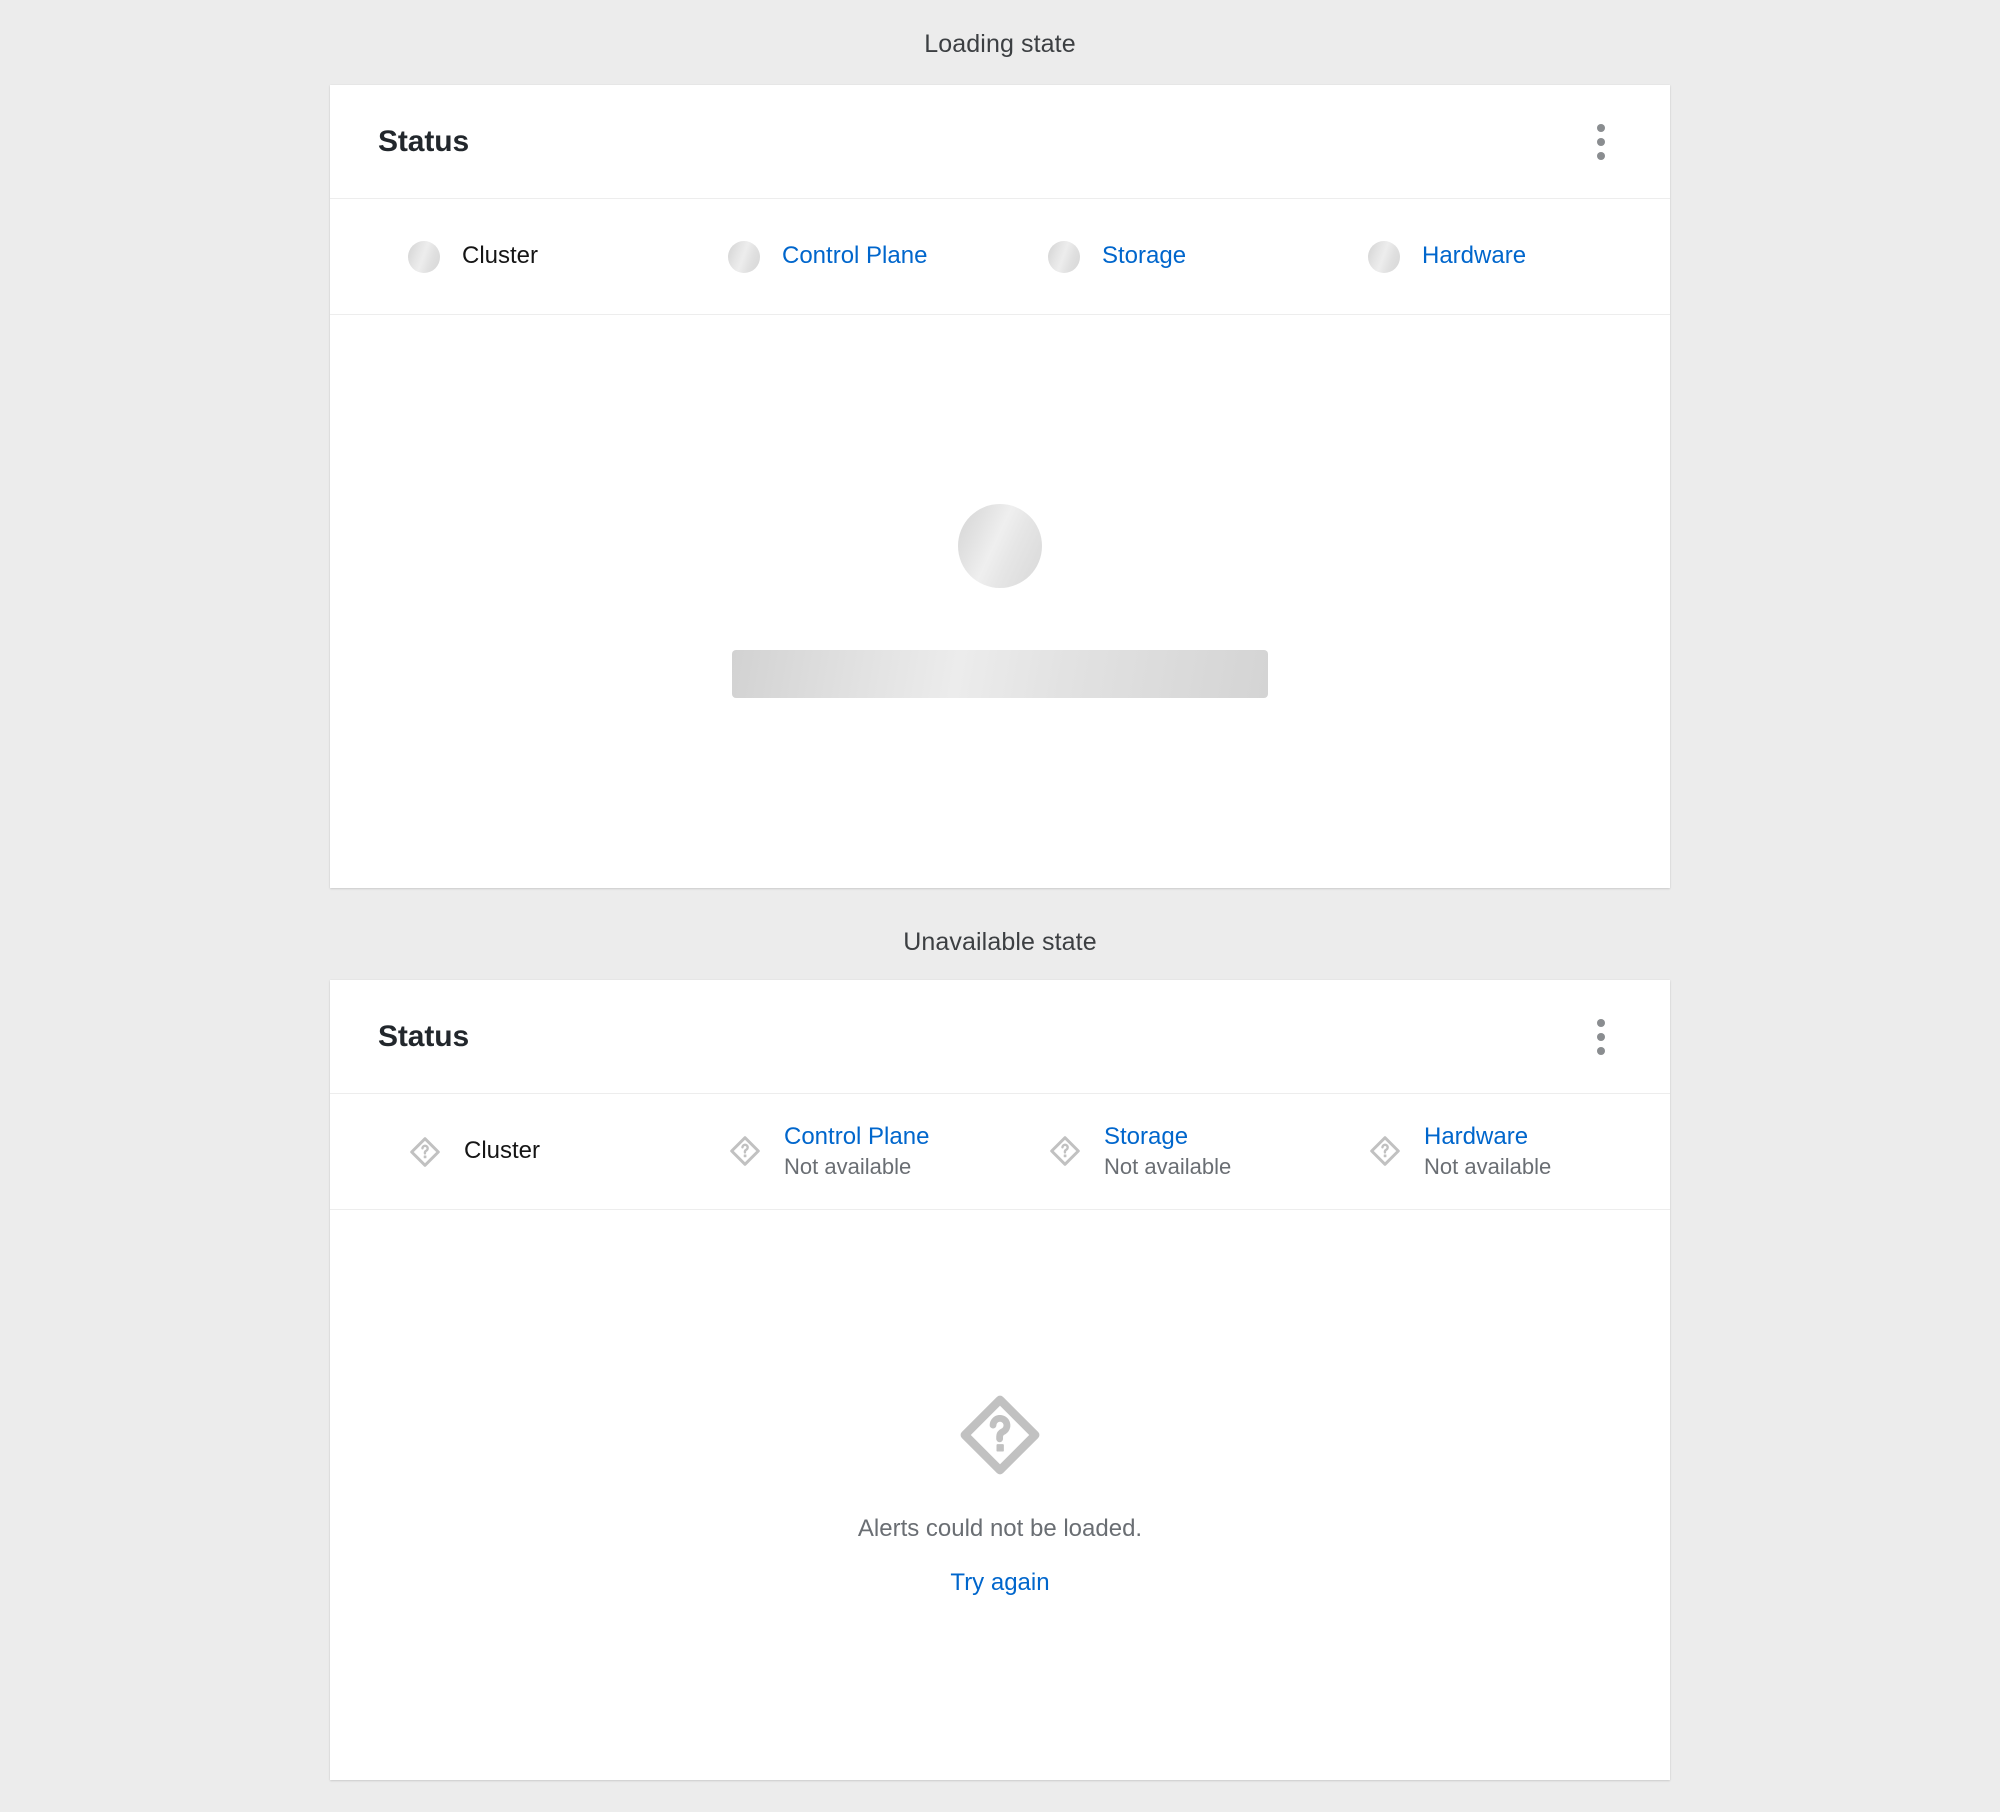 The width and height of the screenshot is (2000, 1812). What do you see at coordinates (1487, 1151) in the screenshot?
I see `status-item-text: Hardware Not available` at bounding box center [1487, 1151].